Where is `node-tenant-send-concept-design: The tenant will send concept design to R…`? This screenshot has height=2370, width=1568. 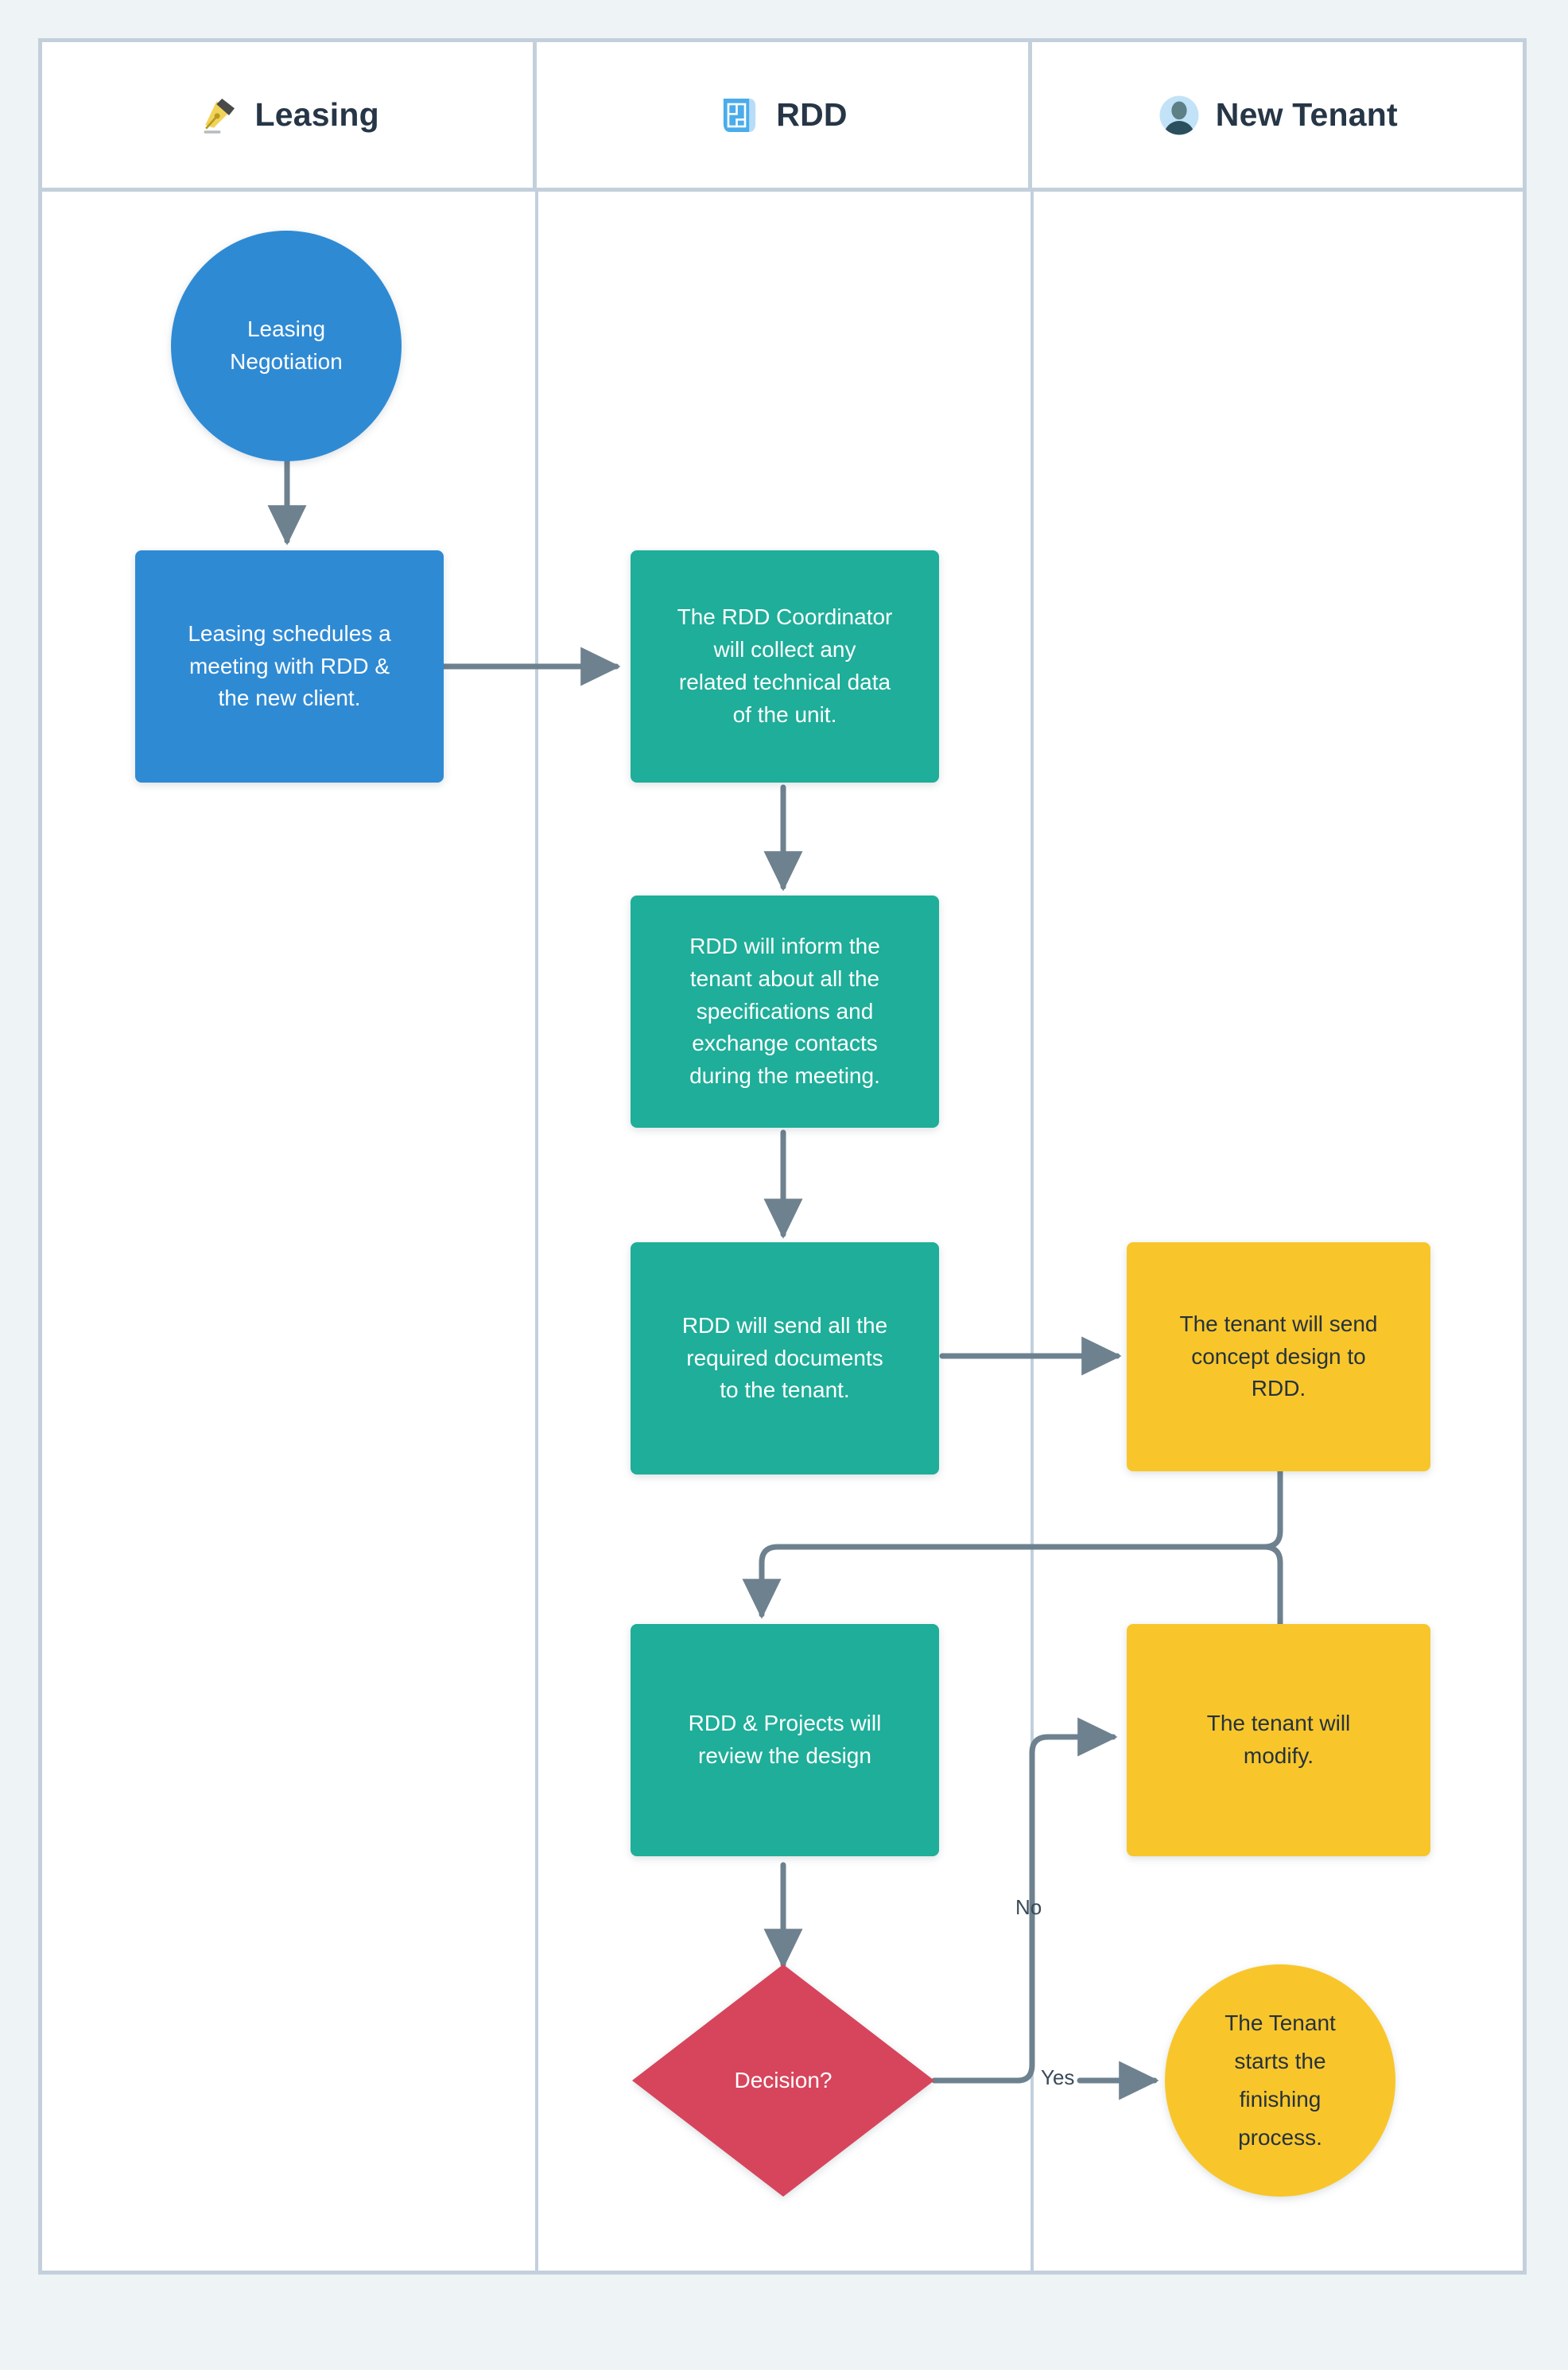
node-tenant-send-concept-design: The tenant will send concept design to R… is located at coordinates (1278, 1356).